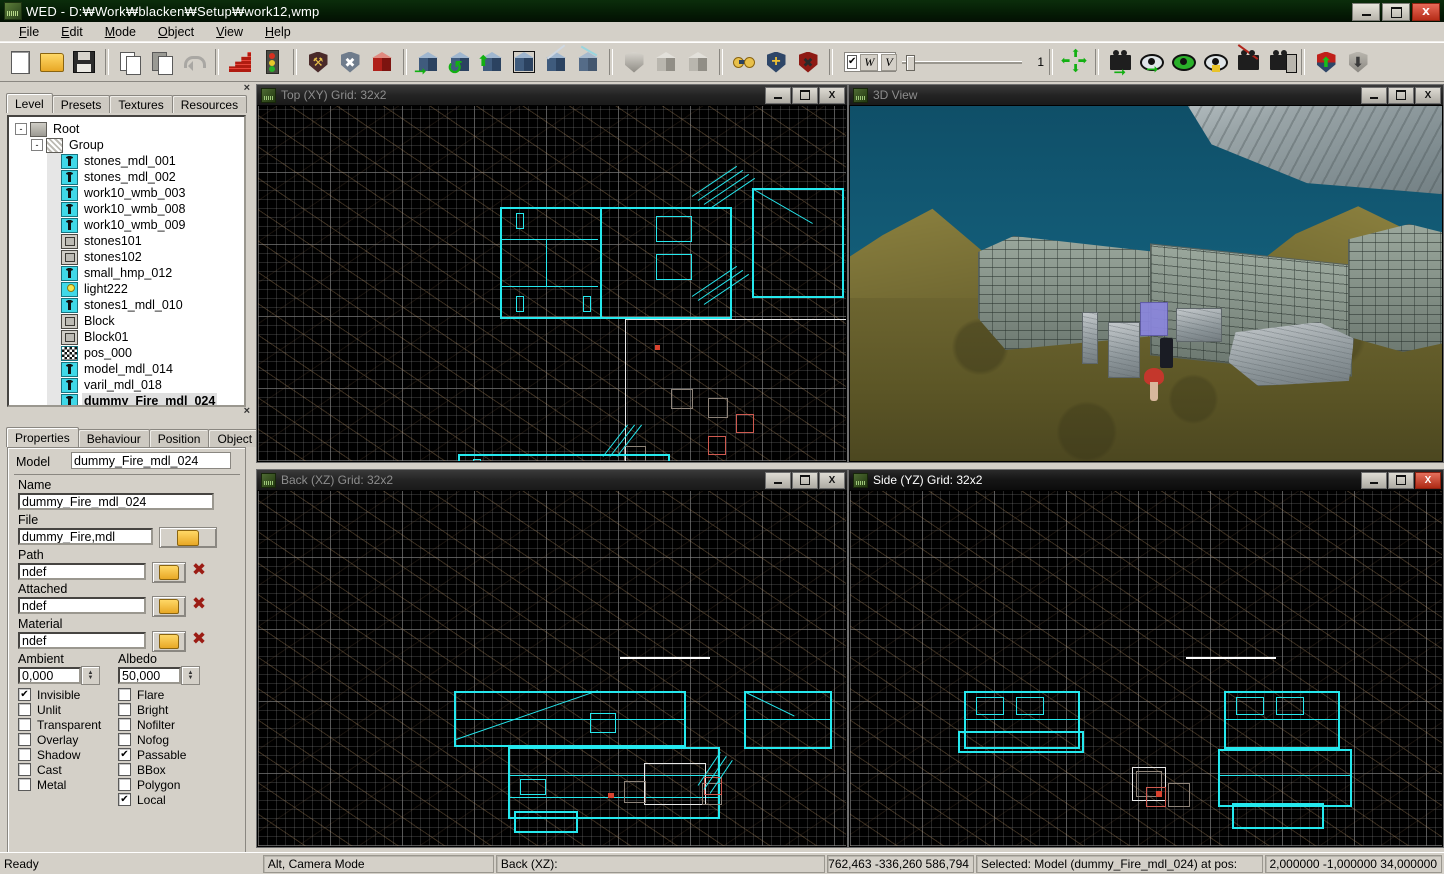  Describe the element at coordinates (318, 62) in the screenshot. I see `add-entity-button: ⚒` at that location.